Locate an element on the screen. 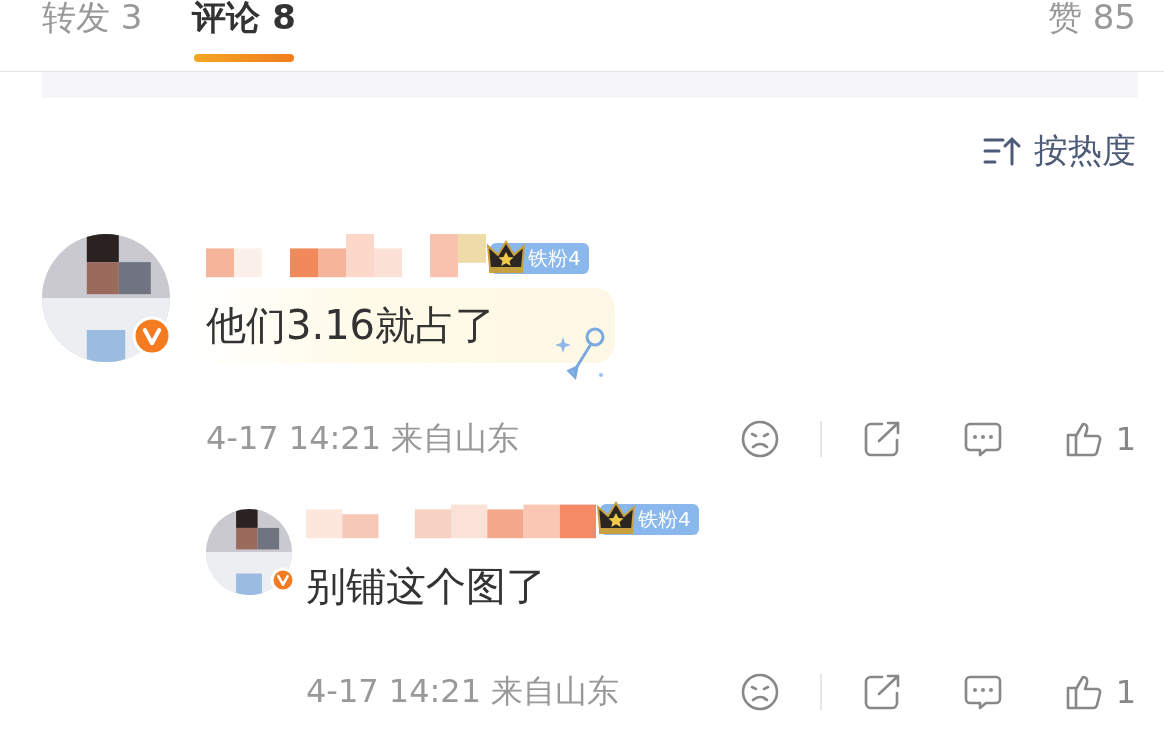 This screenshot has height=730, width=1164. tab: 转发 3 is located at coordinates (92, 17).